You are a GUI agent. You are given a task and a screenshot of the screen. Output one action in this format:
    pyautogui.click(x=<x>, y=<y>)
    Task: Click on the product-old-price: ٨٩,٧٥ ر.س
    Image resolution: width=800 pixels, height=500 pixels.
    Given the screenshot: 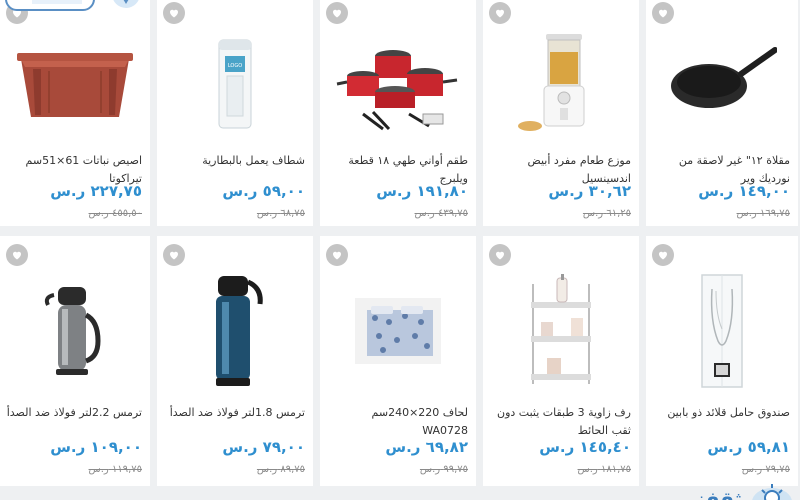 What is the action you would take?
    pyautogui.click(x=280, y=469)
    